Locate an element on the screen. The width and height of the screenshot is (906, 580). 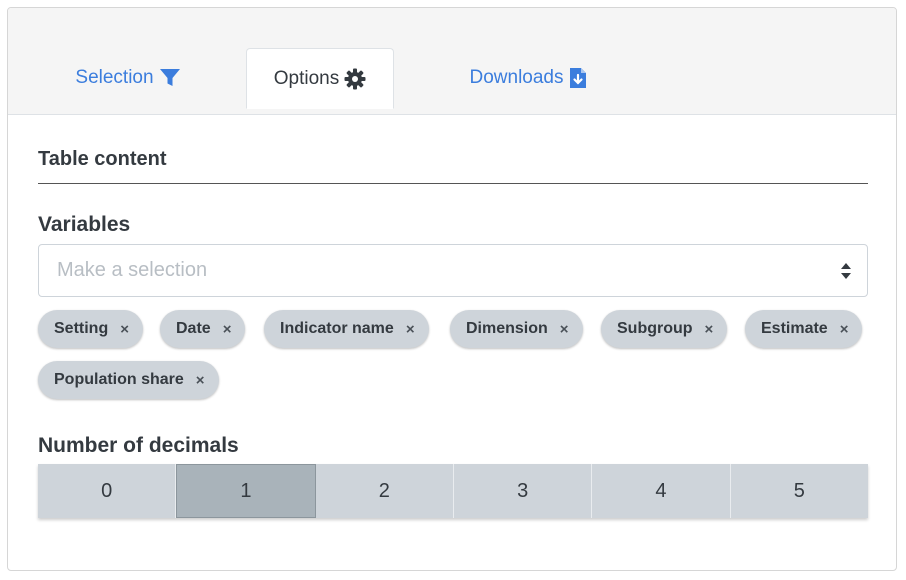
tab-selection: Selection is located at coordinates (128, 78).